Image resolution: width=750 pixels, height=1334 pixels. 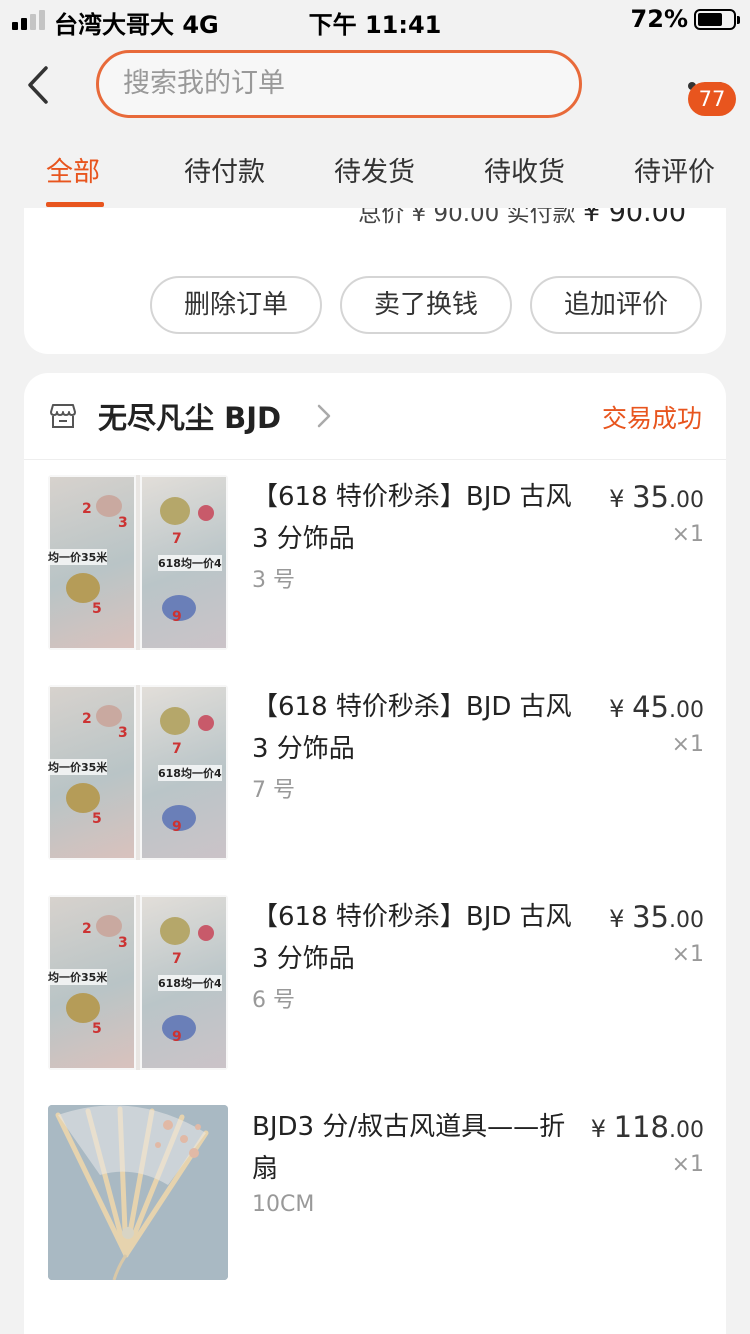 What do you see at coordinates (712, 99) in the screenshot?
I see `message-badge: 77` at bounding box center [712, 99].